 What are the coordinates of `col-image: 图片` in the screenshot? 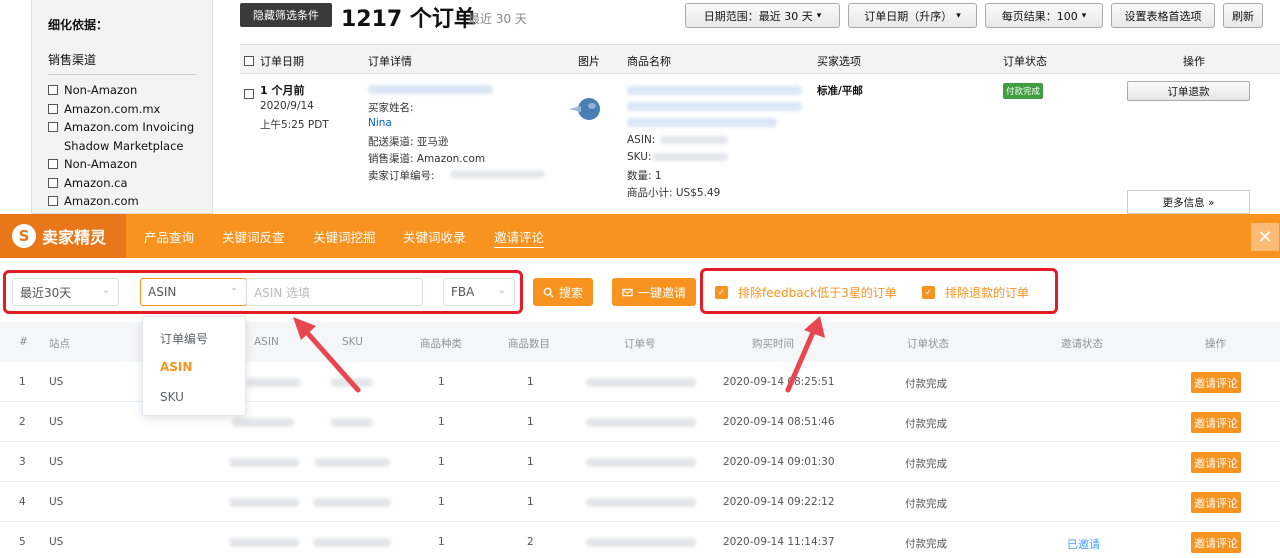 It's located at (589, 61).